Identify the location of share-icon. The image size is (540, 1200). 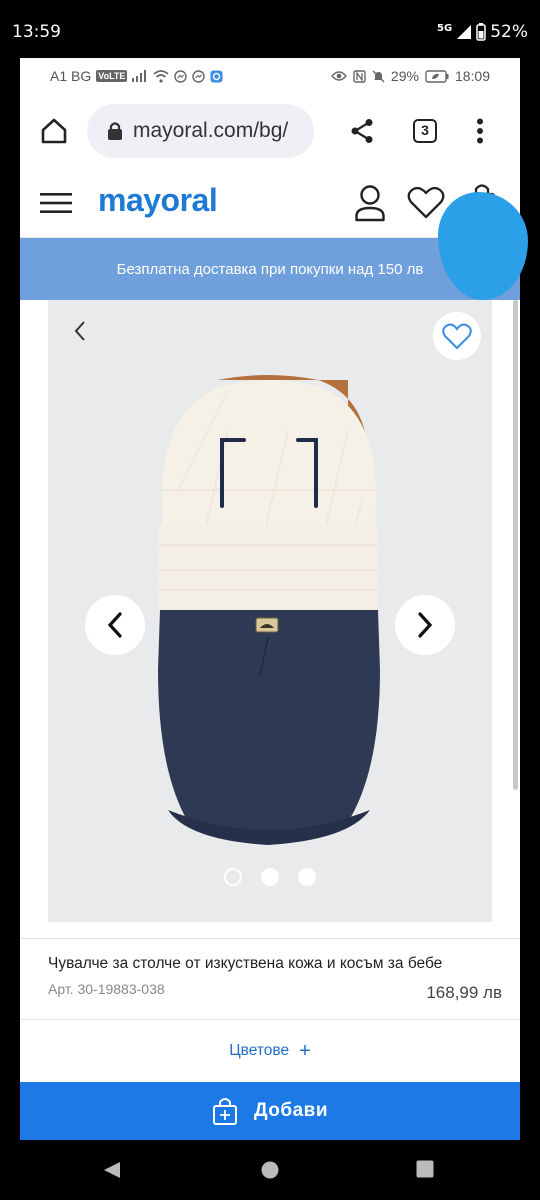
(362, 131).